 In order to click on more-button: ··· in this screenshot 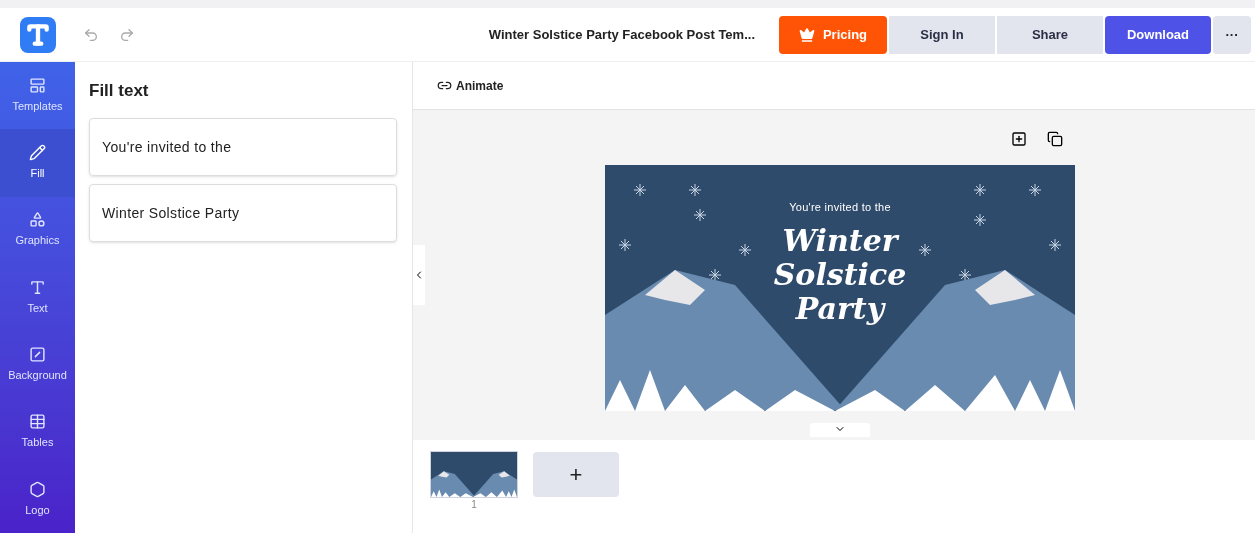, I will do `click(1232, 34)`.